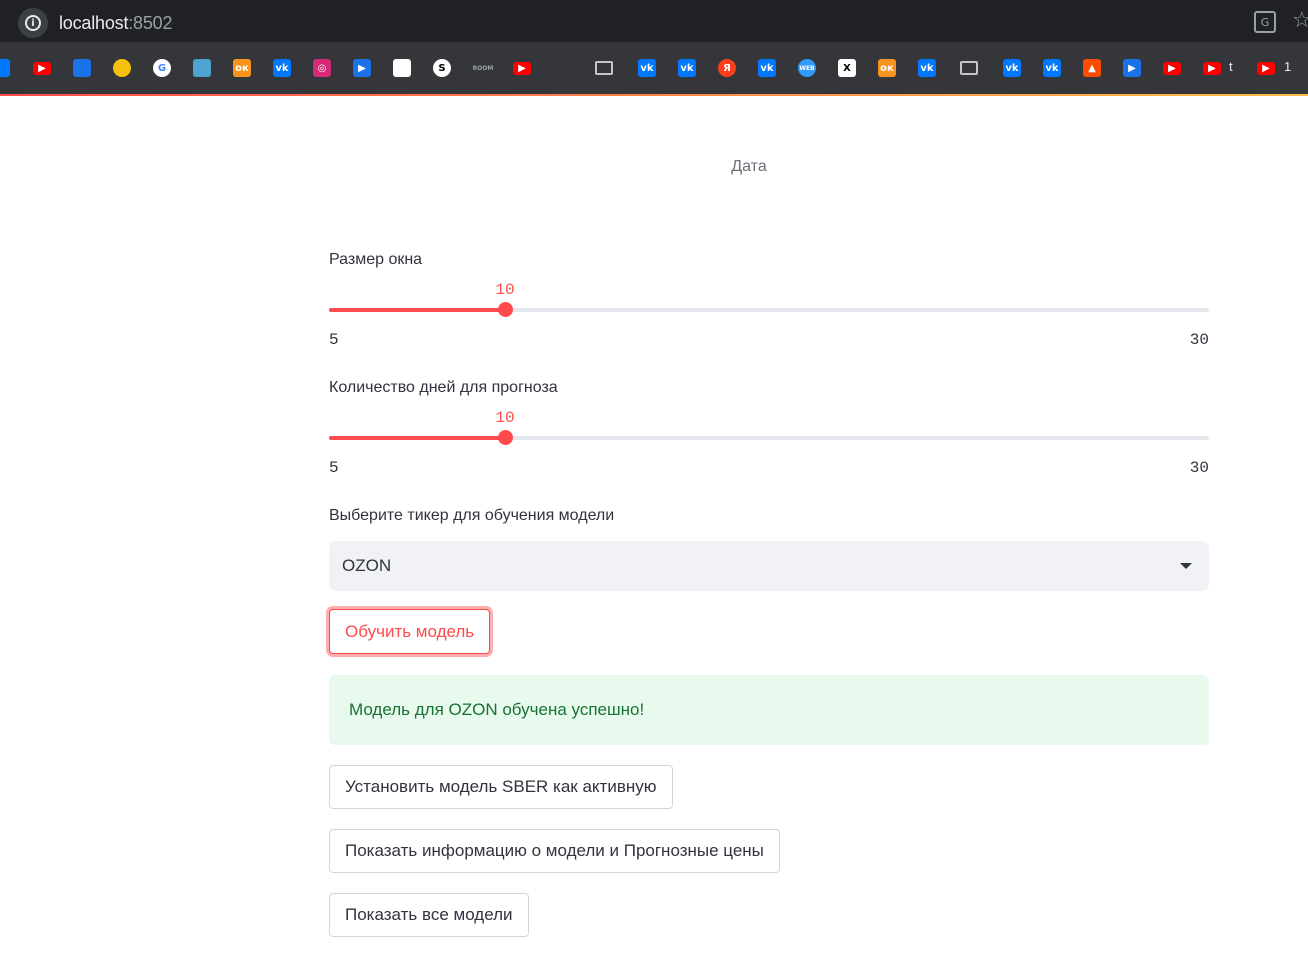 Image resolution: width=1308 pixels, height=961 pixels. I want to click on ticker-select: OZON, so click(769, 566).